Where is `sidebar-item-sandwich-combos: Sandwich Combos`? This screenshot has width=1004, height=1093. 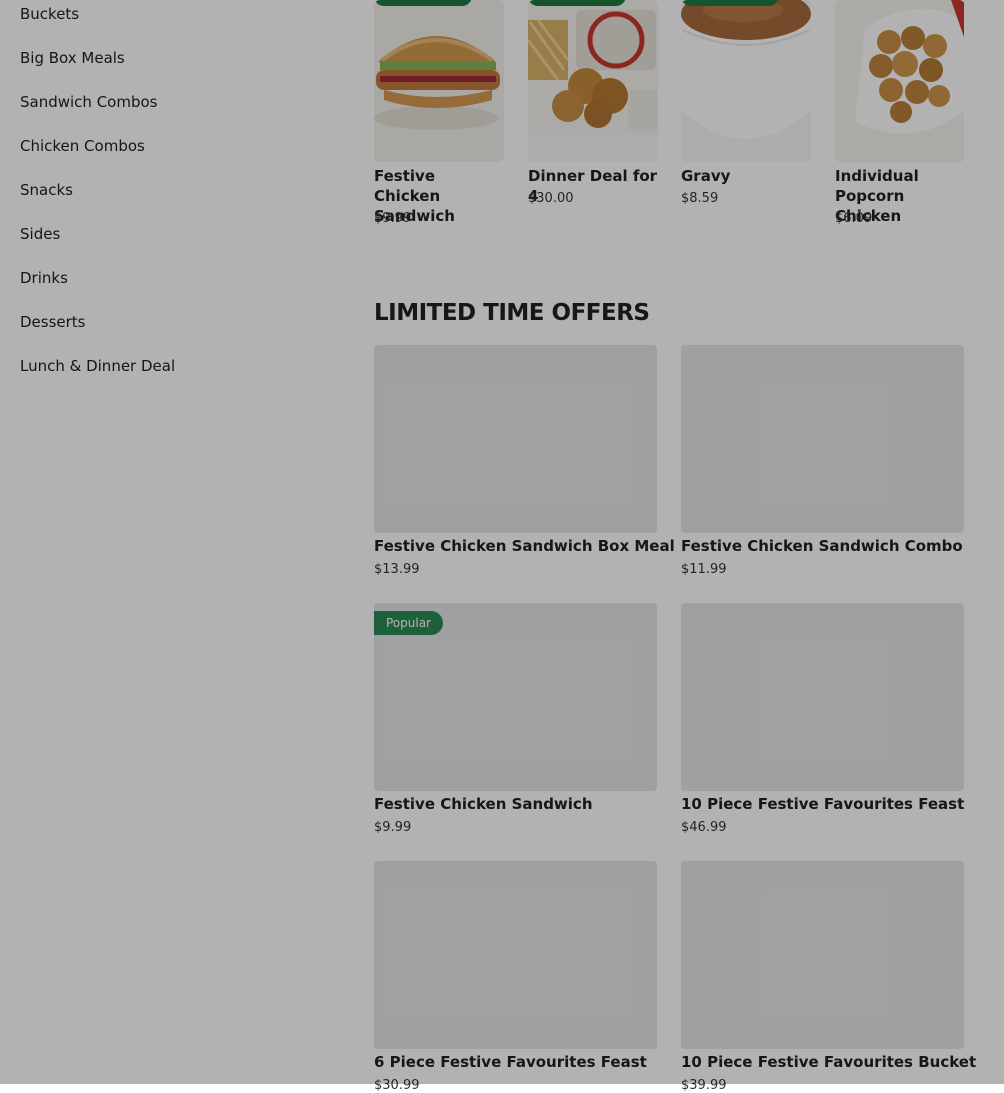
sidebar-item-sandwich-combos: Sandwich Combos is located at coordinates (88, 102).